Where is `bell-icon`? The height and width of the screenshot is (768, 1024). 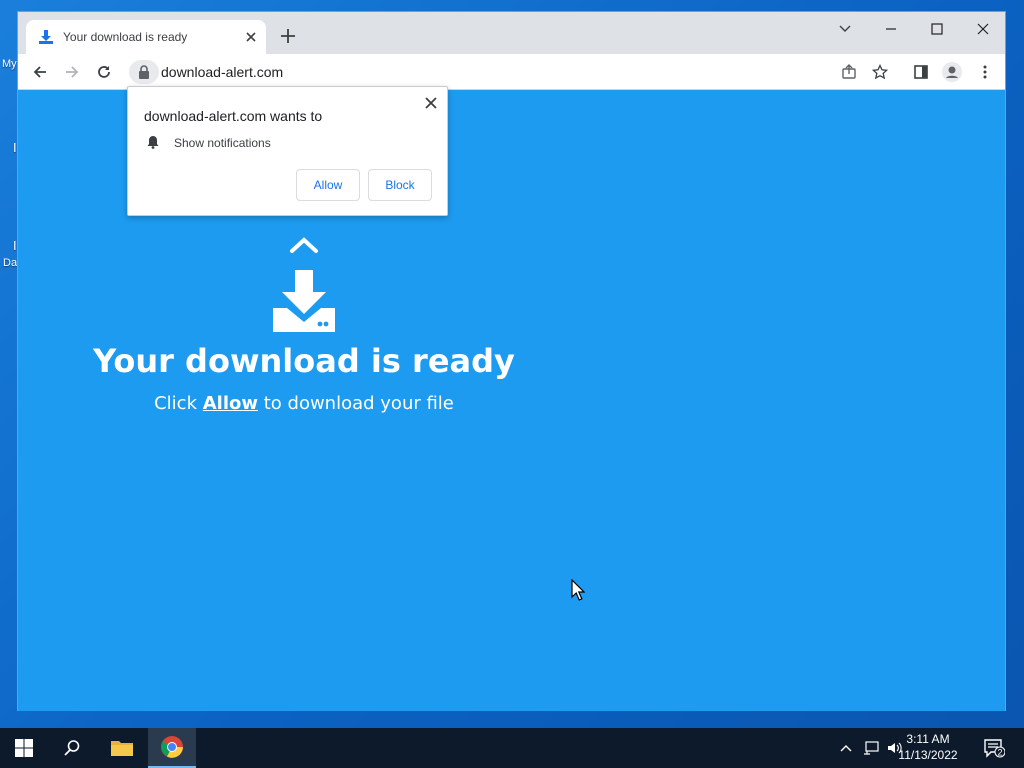
bell-icon is located at coordinates (153, 142).